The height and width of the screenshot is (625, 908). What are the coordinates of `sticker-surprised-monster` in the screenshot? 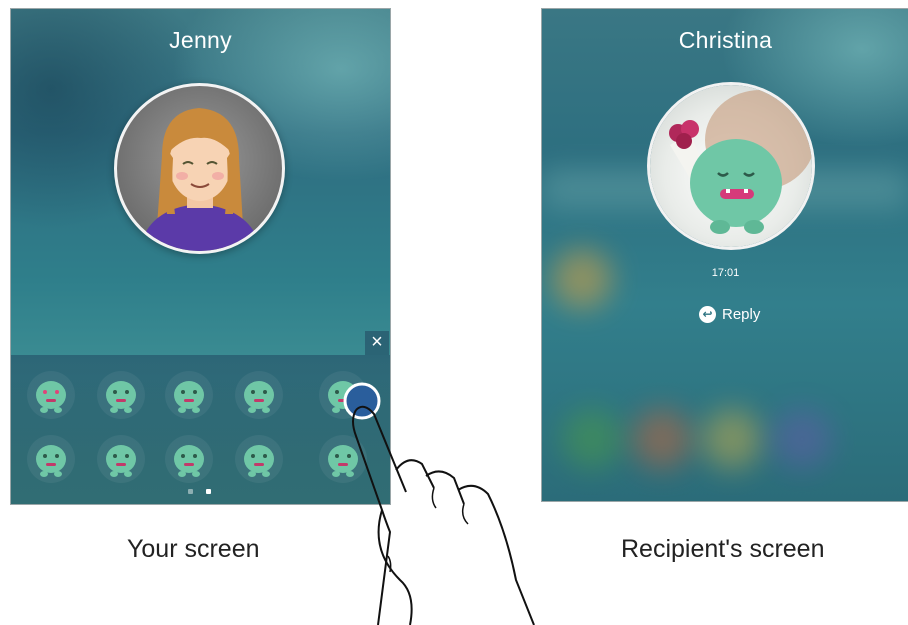 It's located at (259, 395).